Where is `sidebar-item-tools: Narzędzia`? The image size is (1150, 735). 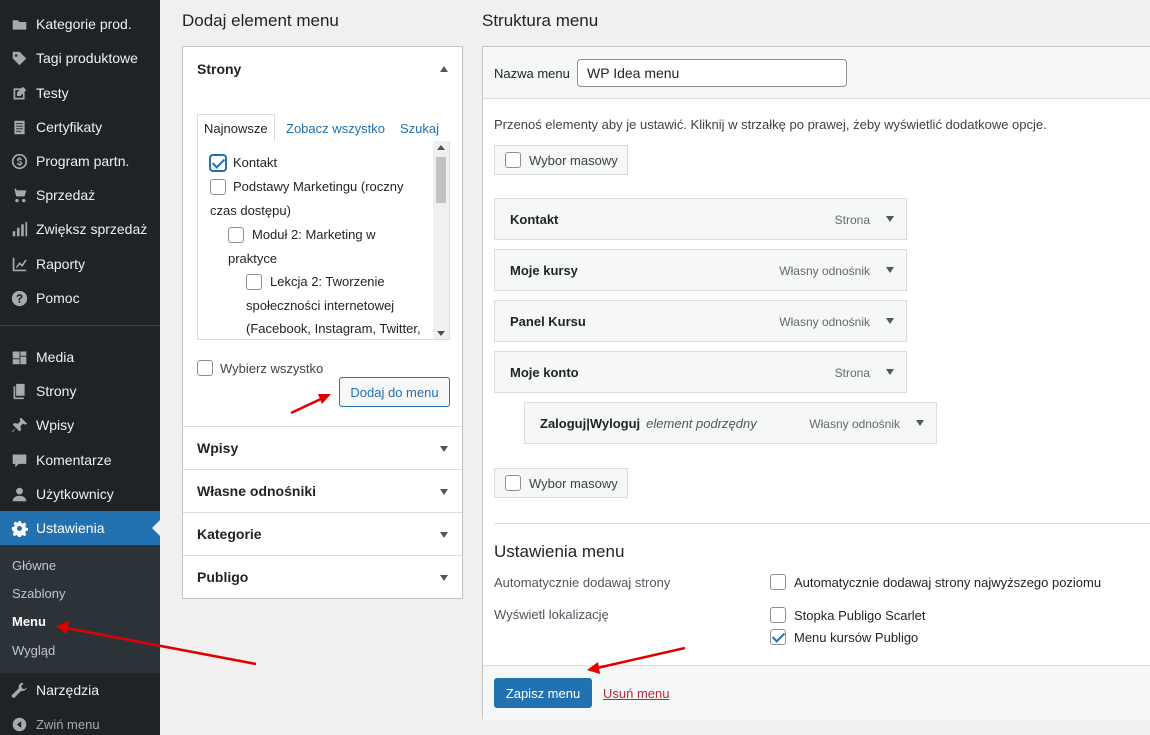
sidebar-item-tools: Narzędzia is located at coordinates (80, 690).